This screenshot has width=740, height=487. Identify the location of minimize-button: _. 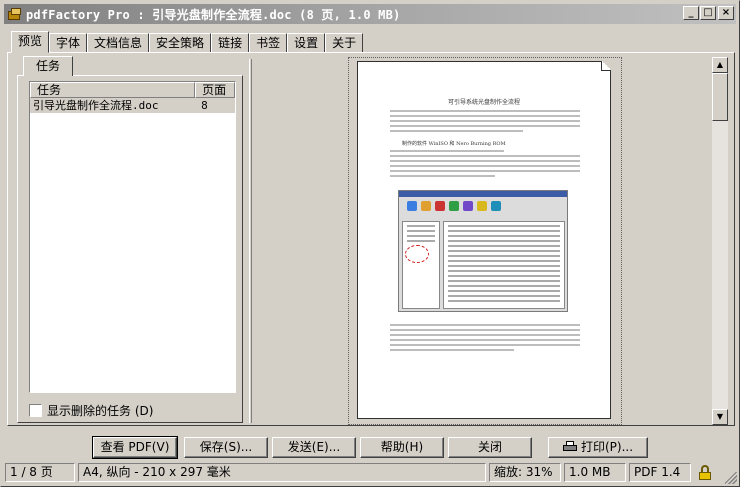
(691, 13).